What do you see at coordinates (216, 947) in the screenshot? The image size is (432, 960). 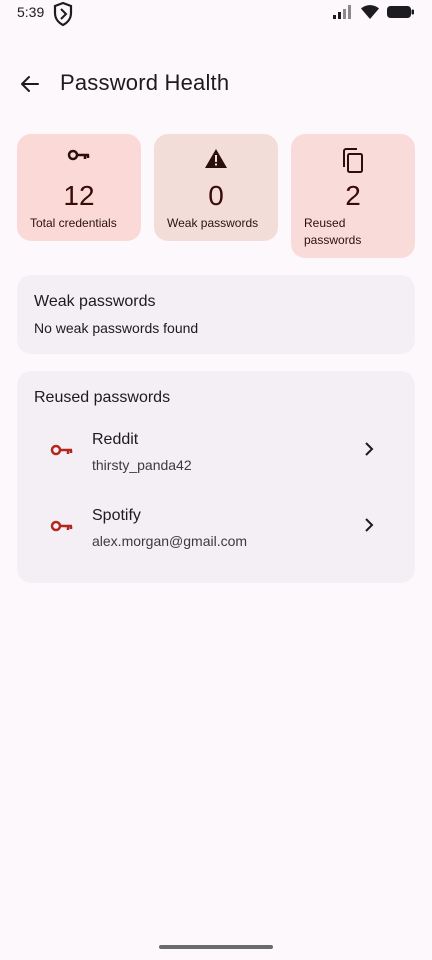 I see `gesture-nav-handle` at bounding box center [216, 947].